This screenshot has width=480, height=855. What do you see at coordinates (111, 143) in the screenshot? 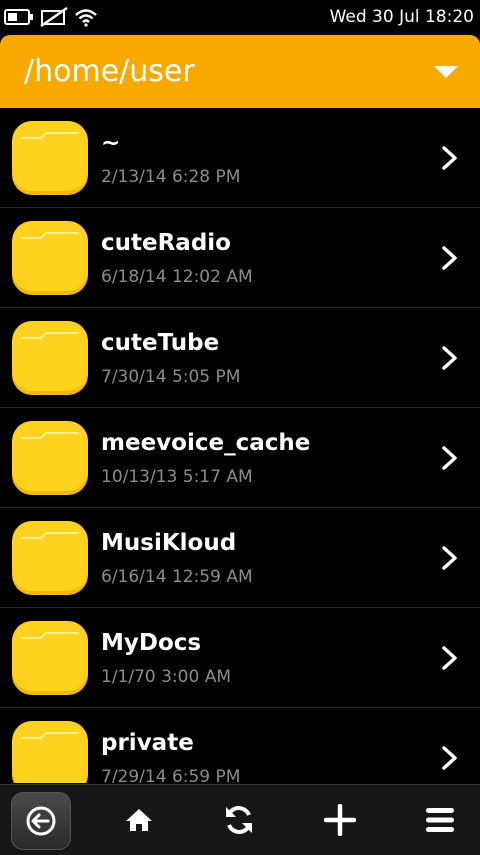
I see `file-name: ~` at bounding box center [111, 143].